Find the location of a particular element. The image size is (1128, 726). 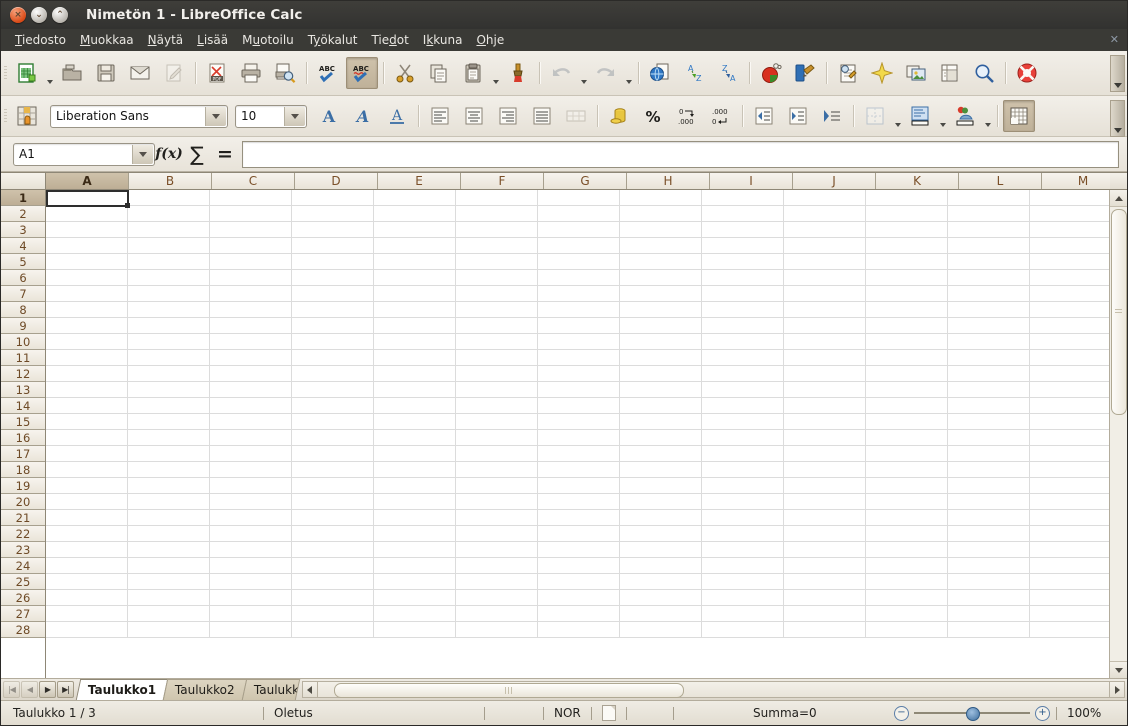

cell-J16 is located at coordinates (825, 437).